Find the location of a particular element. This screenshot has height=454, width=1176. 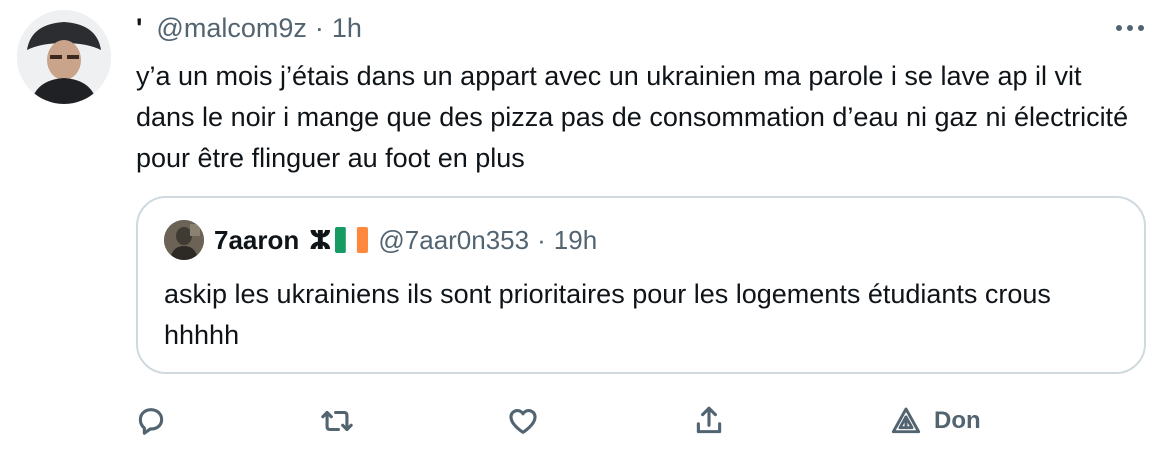

more-dots-icon is located at coordinates (1130, 28).